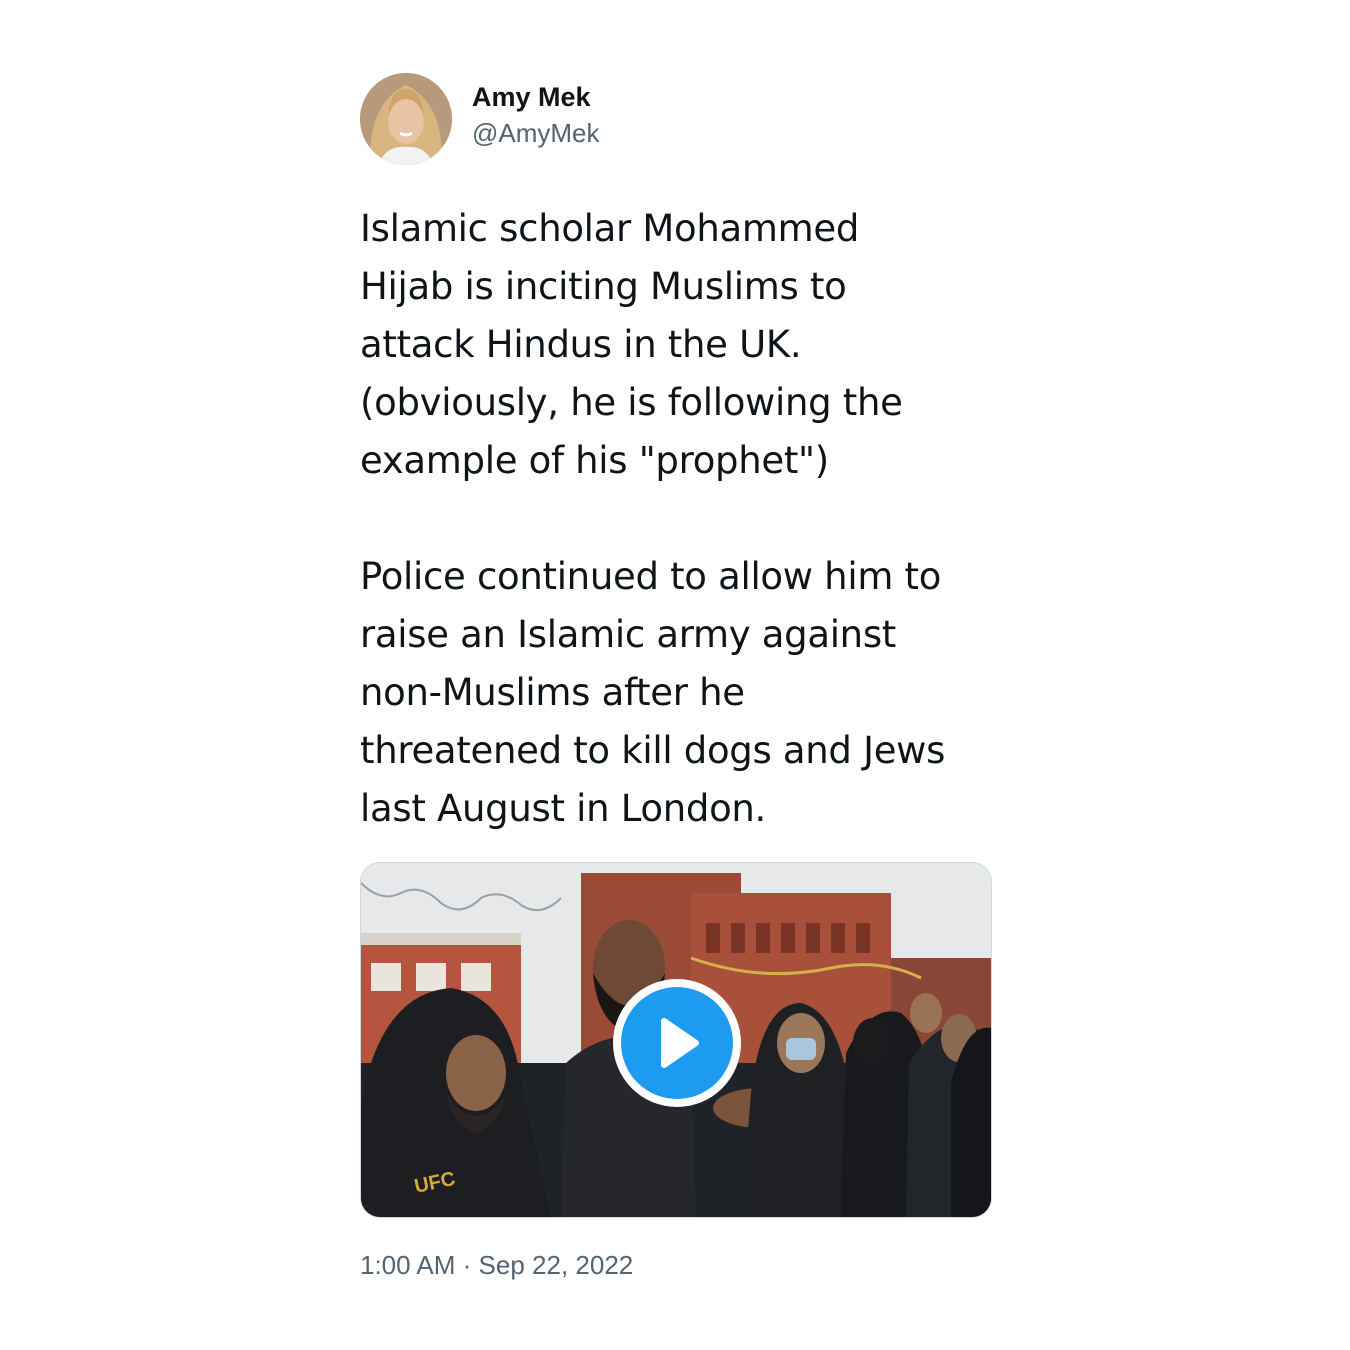  Describe the element at coordinates (556, 1265) in the screenshot. I see `tweet-date: Sep 22, 2022` at that location.